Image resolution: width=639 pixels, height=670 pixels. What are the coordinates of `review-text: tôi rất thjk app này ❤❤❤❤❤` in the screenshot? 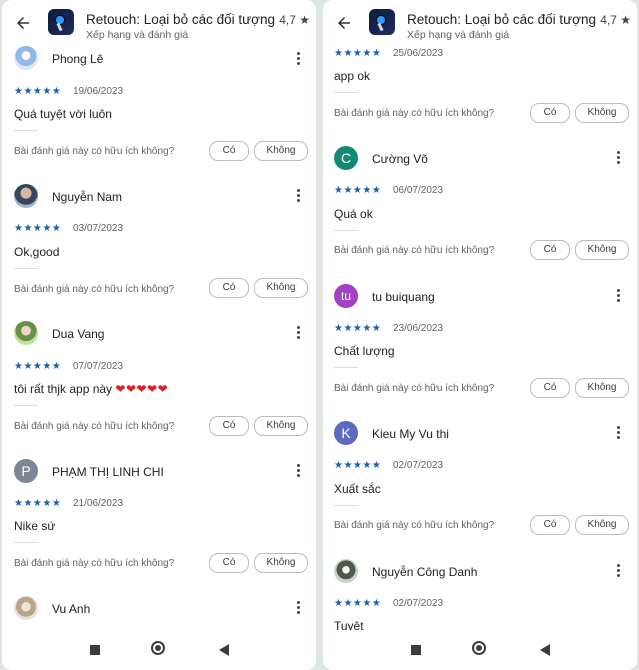 It's located at (91, 389).